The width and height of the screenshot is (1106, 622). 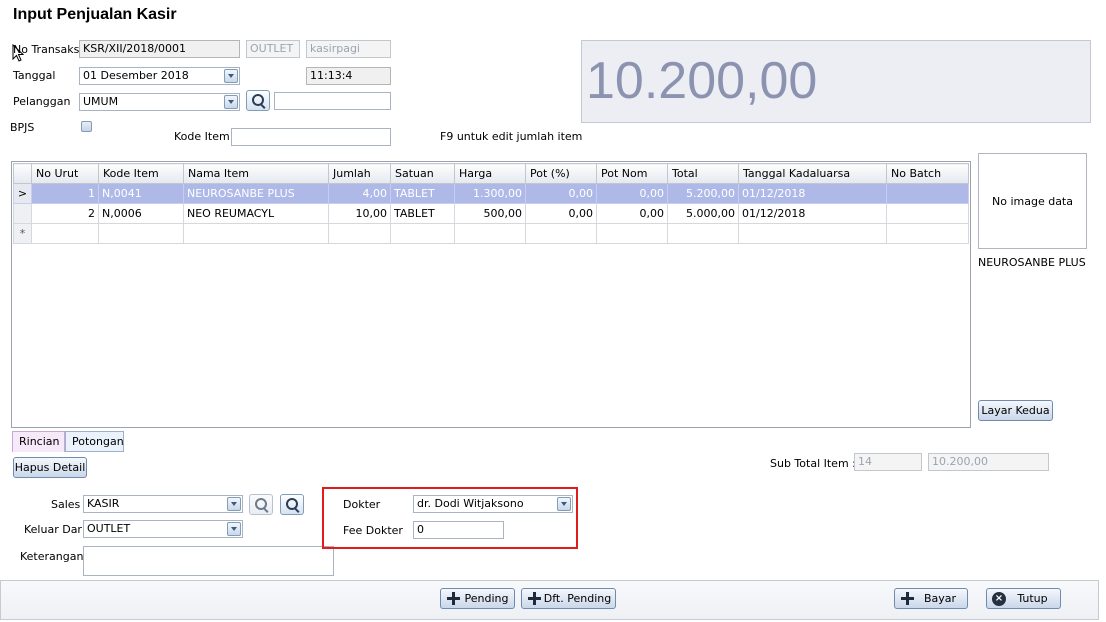 I want to click on tanggal-value: 01 Desember 2018, so click(x=136, y=75).